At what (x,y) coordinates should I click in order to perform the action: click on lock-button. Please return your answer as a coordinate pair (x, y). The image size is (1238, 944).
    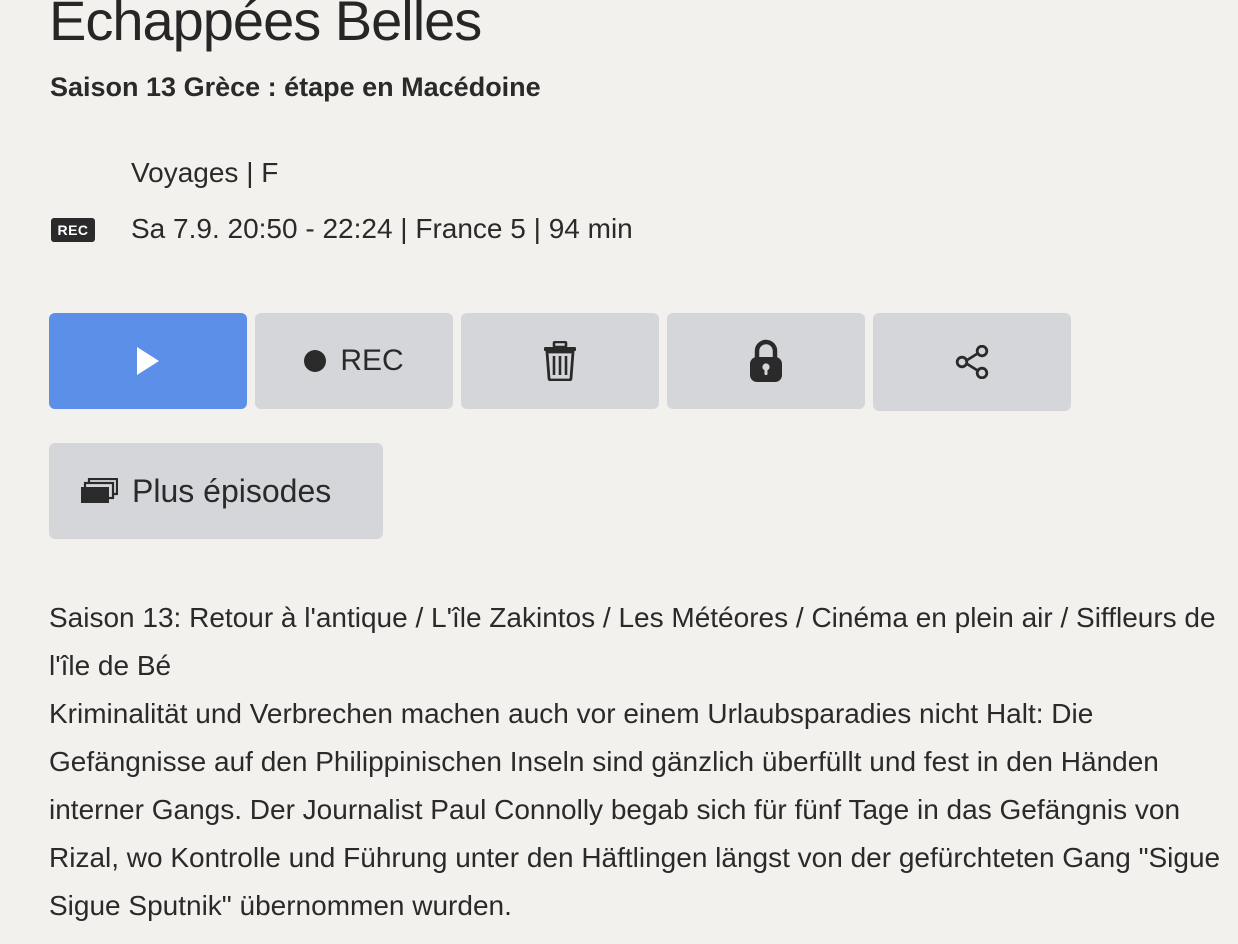
    Looking at the image, I should click on (766, 361).